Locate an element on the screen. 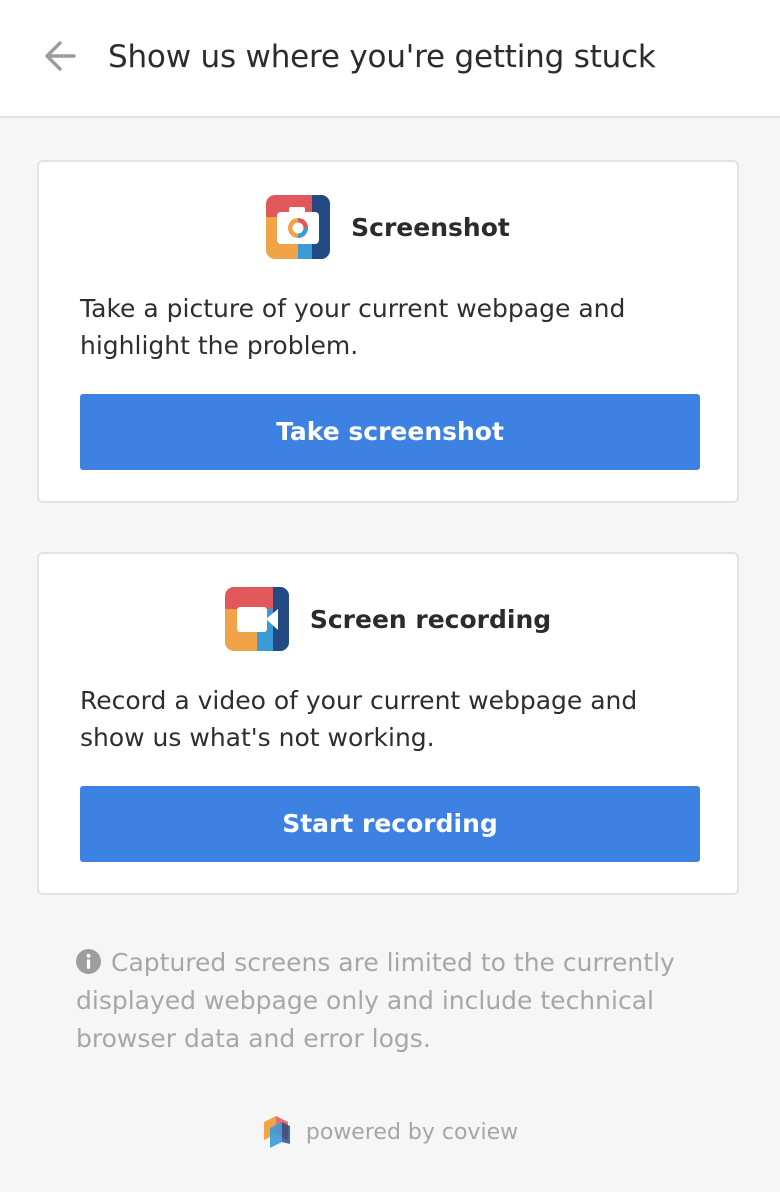 The image size is (780, 1192). screen-recording-card-header: Screen recording is located at coordinates (388, 619).